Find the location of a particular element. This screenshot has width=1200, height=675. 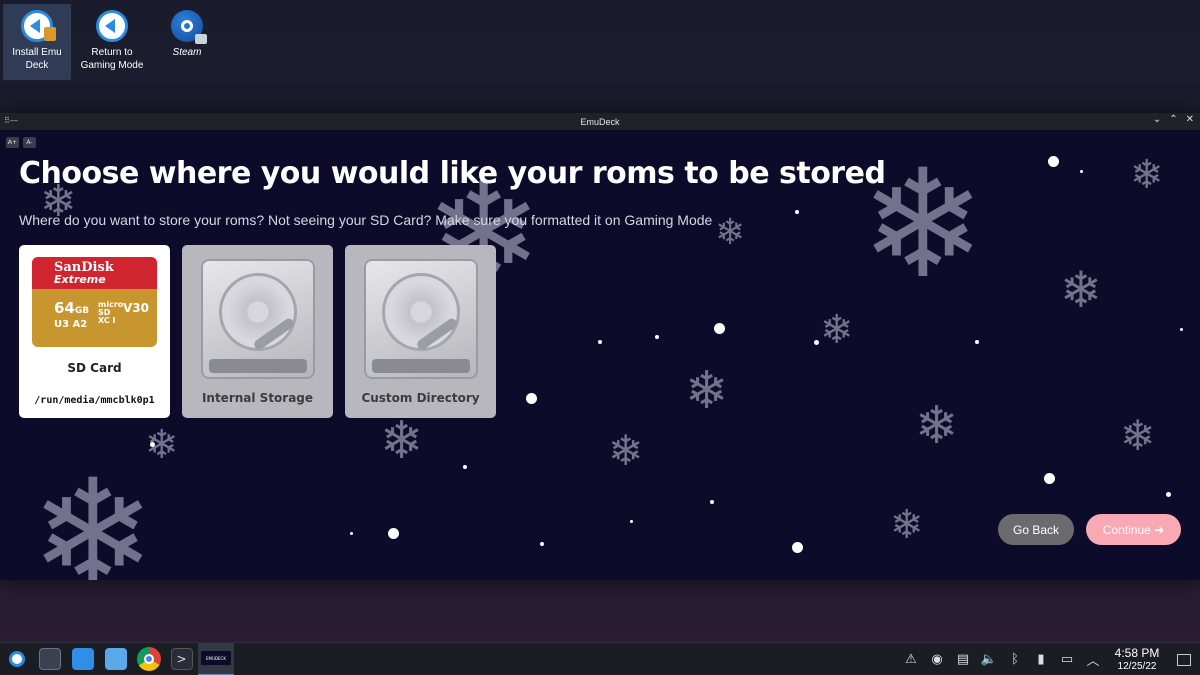

system-settings-icon is located at coordinates (49, 659).